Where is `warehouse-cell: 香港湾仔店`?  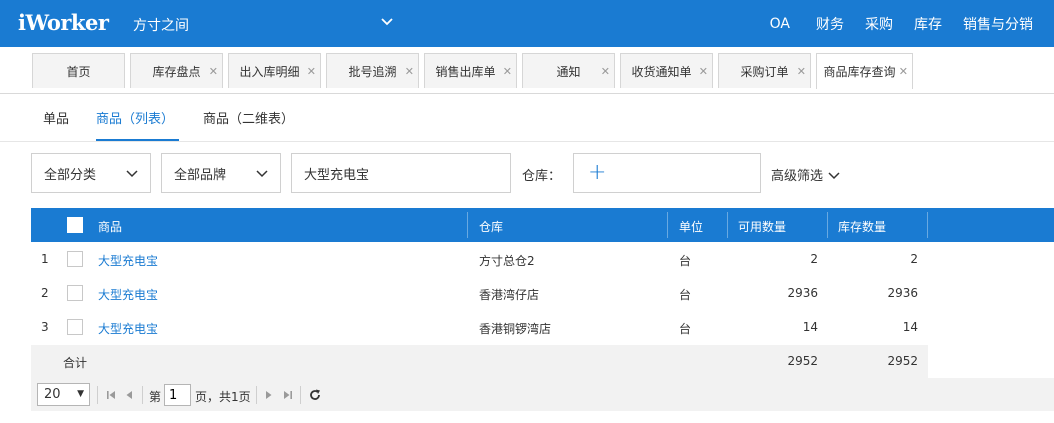
warehouse-cell: 香港湾仔店 is located at coordinates (509, 295).